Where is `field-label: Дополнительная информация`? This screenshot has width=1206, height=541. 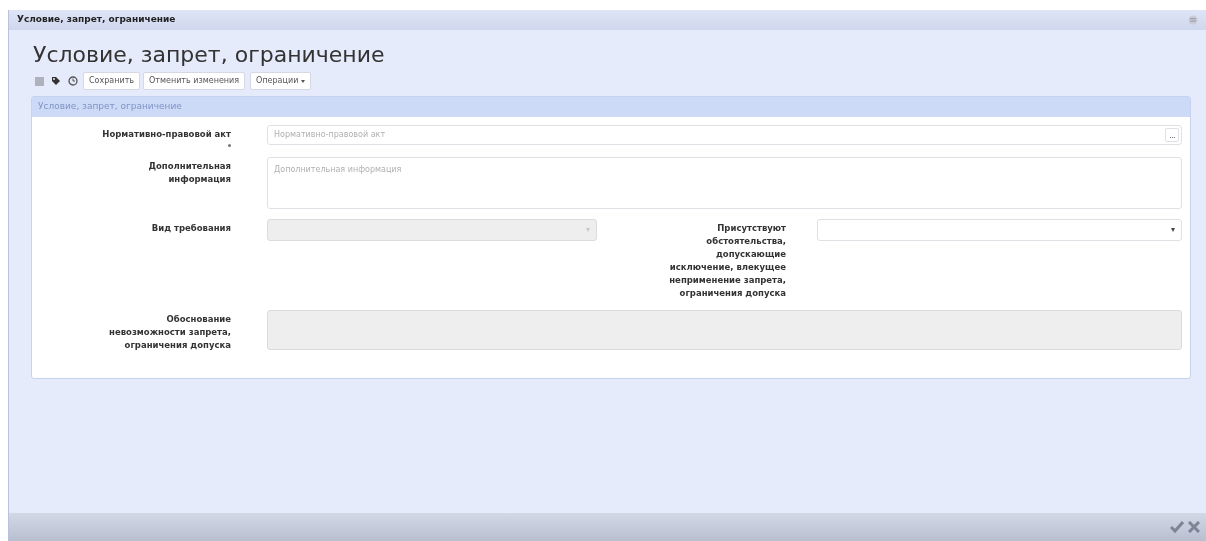
field-label: Дополнительная информация is located at coordinates (189, 173).